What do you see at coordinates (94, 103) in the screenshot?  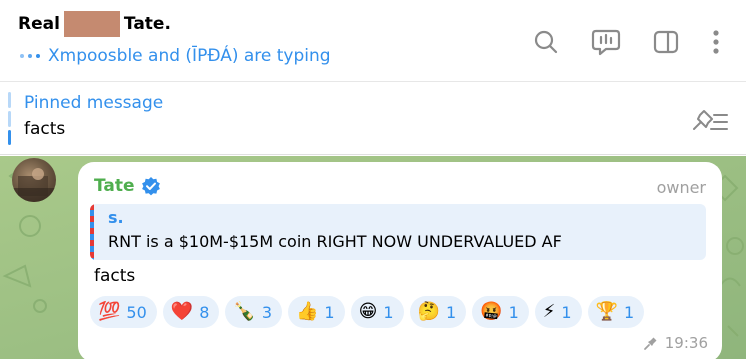 I see `pinned-title: Pinned message` at bounding box center [94, 103].